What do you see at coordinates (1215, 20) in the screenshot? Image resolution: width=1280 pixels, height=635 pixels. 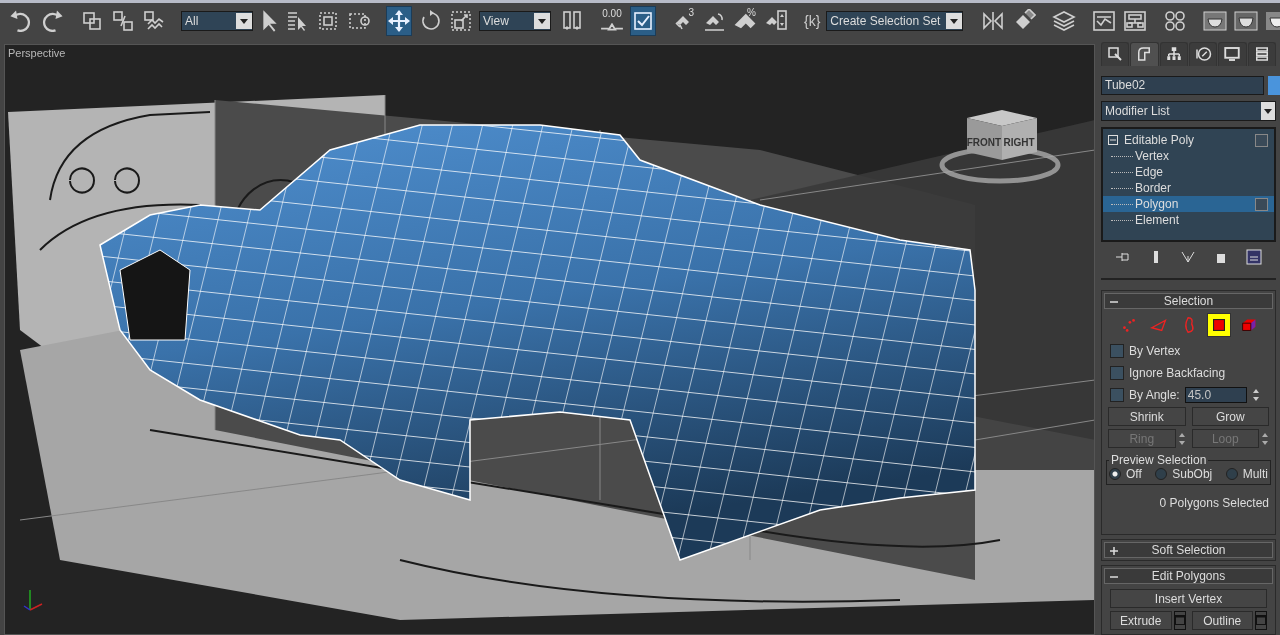 I see `teapot-window-icon` at bounding box center [1215, 20].